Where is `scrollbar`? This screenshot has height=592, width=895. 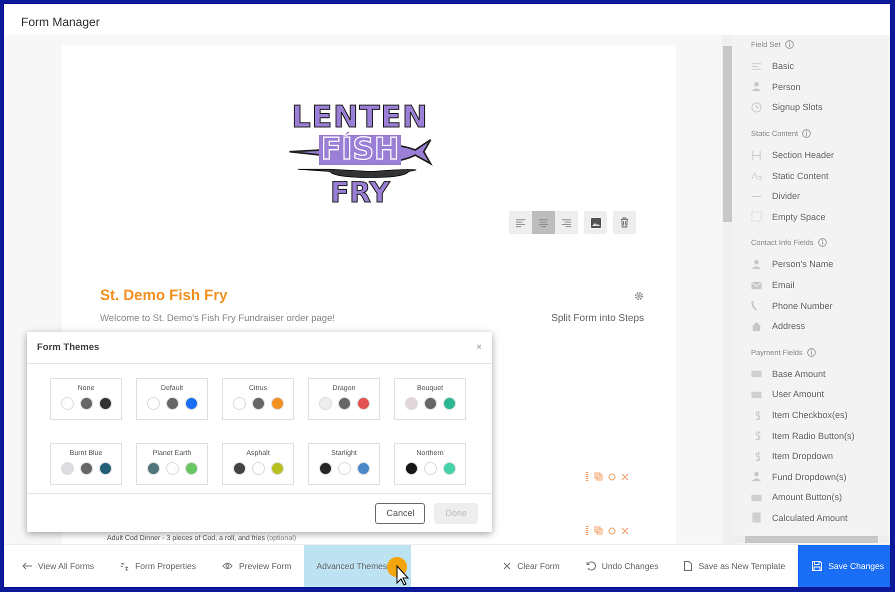
scrollbar is located at coordinates (727, 289).